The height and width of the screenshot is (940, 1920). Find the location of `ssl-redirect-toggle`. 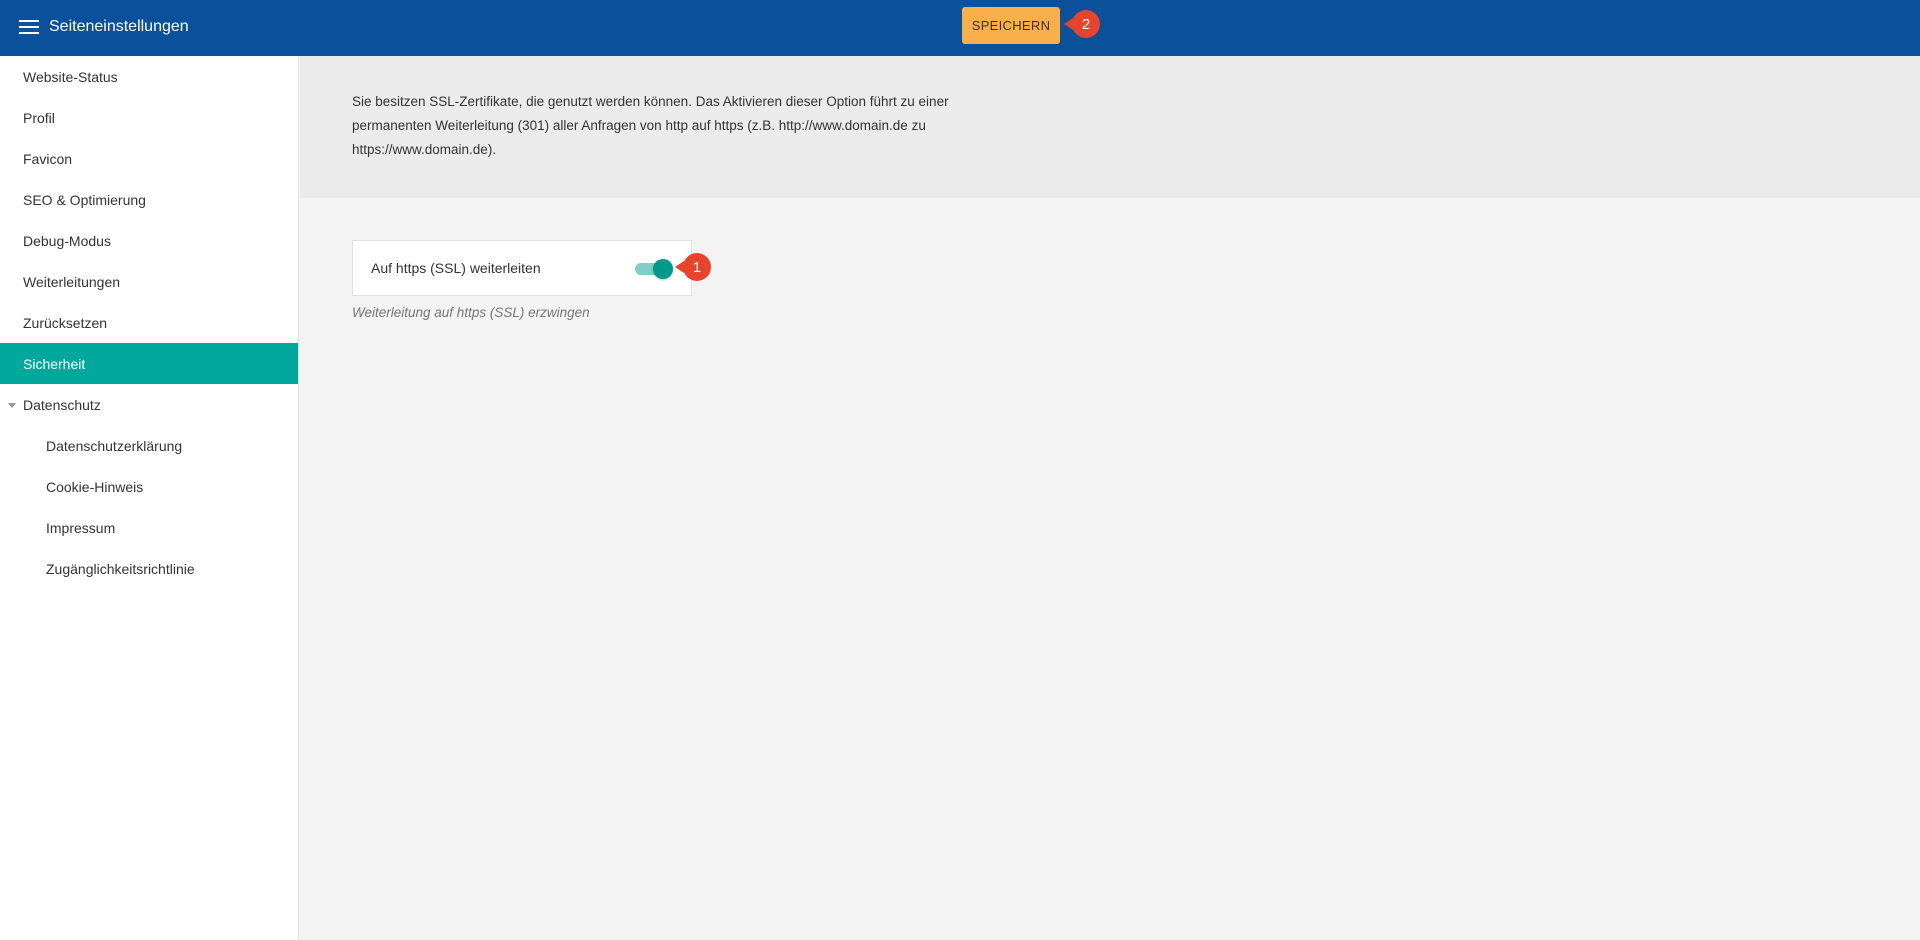

ssl-redirect-toggle is located at coordinates (654, 269).